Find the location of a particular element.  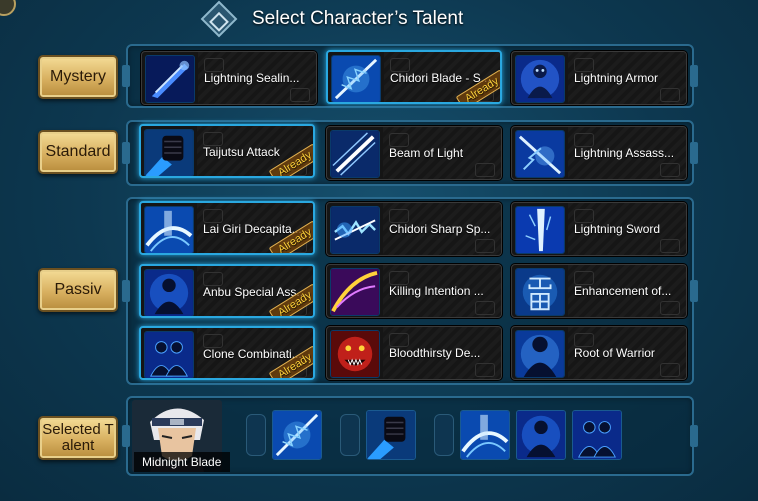

talent-name: Beam of Light is located at coordinates (426, 153).